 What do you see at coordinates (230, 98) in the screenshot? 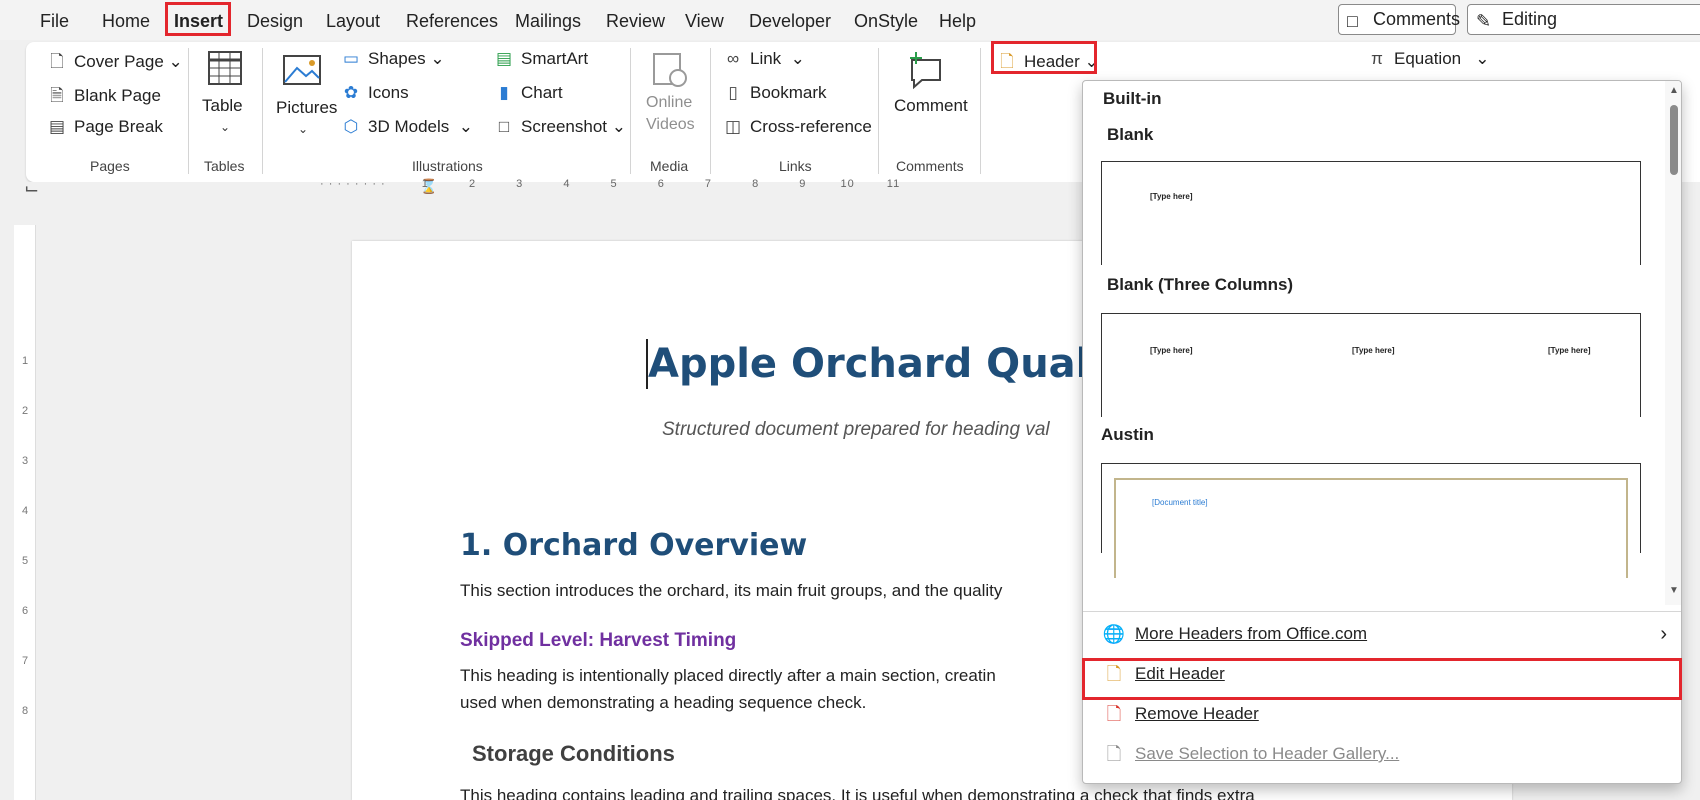
I see `table-button: Table ⌄` at bounding box center [230, 98].